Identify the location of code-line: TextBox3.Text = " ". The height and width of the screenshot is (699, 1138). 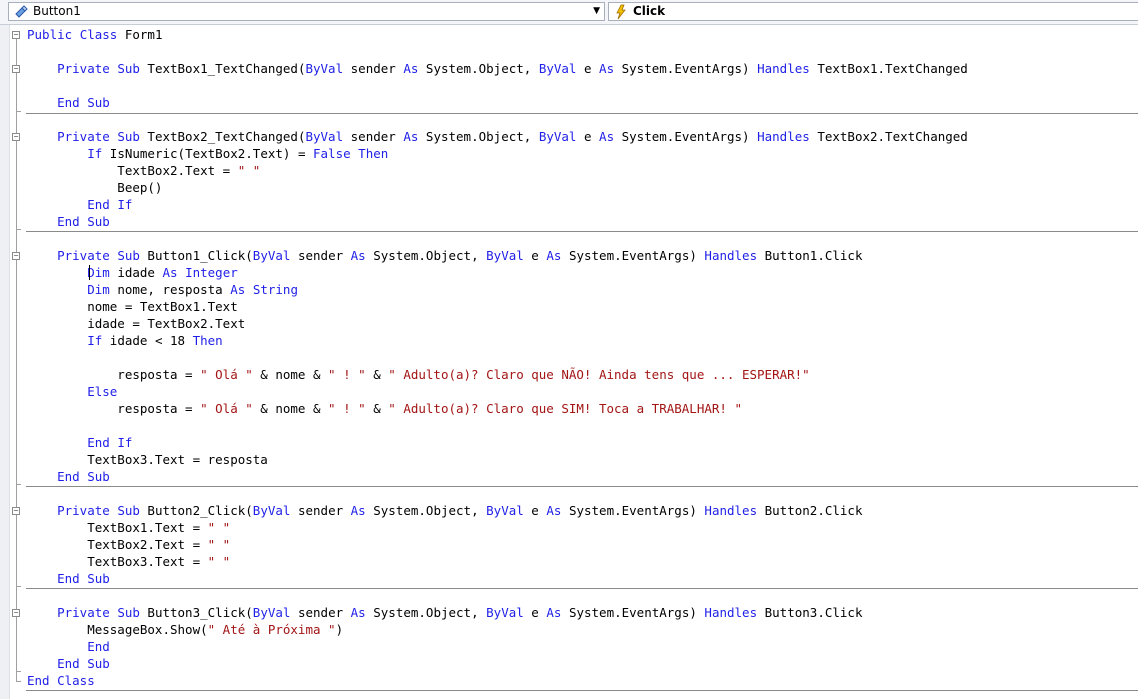
(128, 561).